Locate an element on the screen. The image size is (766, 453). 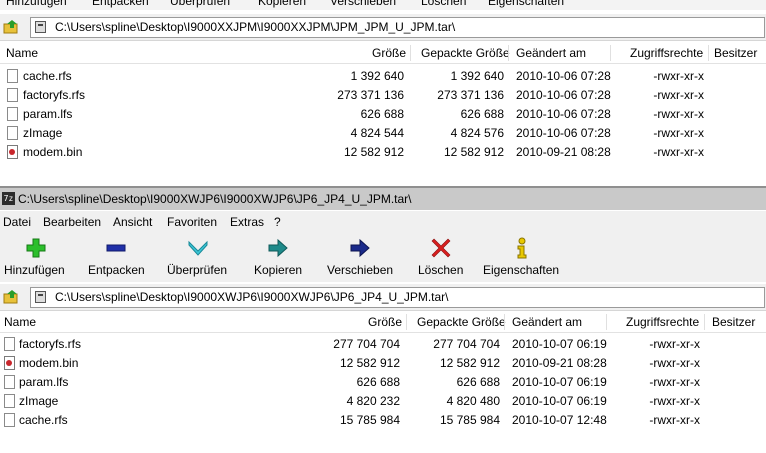
top-col-perms: Zugriffsrechte is located at coordinates (666, 53).